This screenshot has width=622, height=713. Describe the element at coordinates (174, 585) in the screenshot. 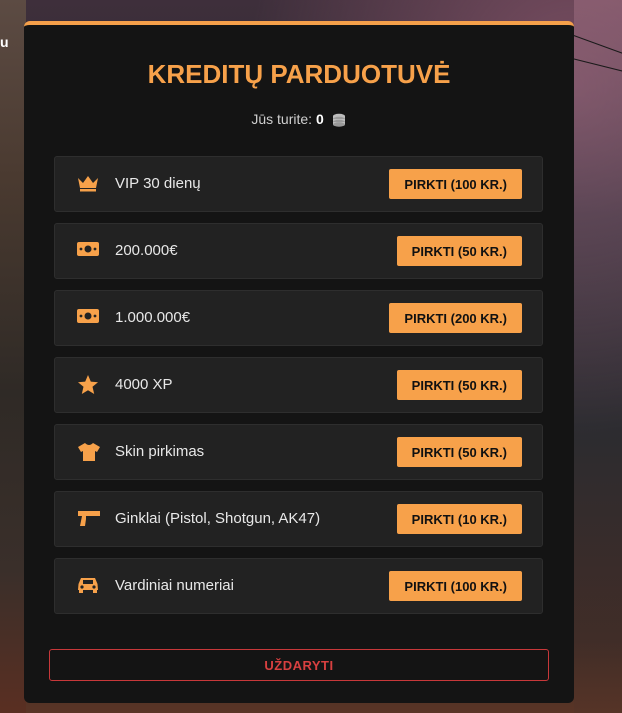

I see `item-label: Vardiniai numeriai` at that location.